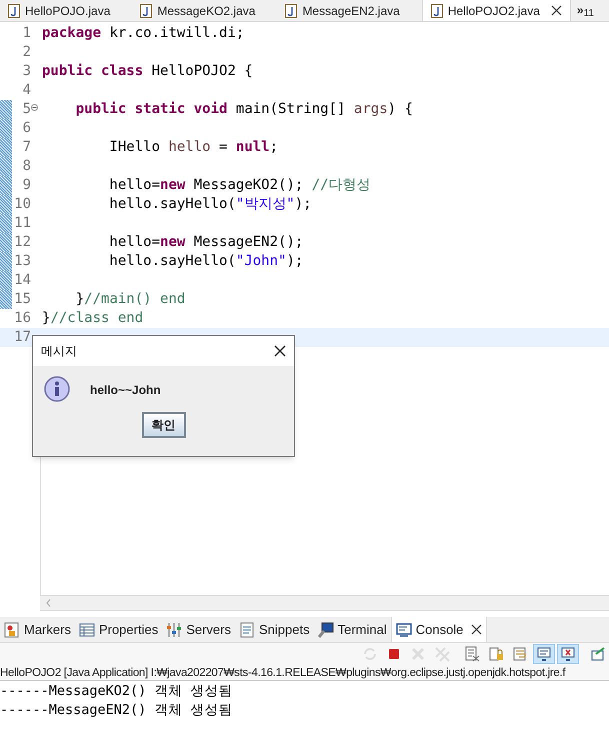 Image resolution: width=609 pixels, height=741 pixels. Describe the element at coordinates (206, 261) in the screenshot. I see `code-line: hello.sayHello("John");` at that location.